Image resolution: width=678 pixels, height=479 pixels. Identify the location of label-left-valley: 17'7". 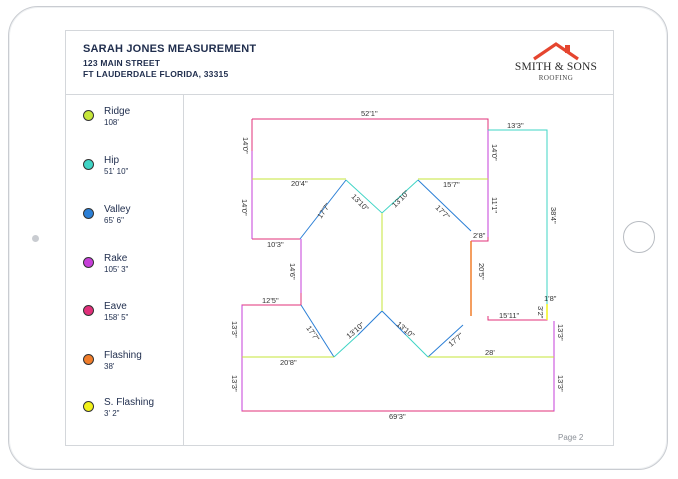
(323, 210).